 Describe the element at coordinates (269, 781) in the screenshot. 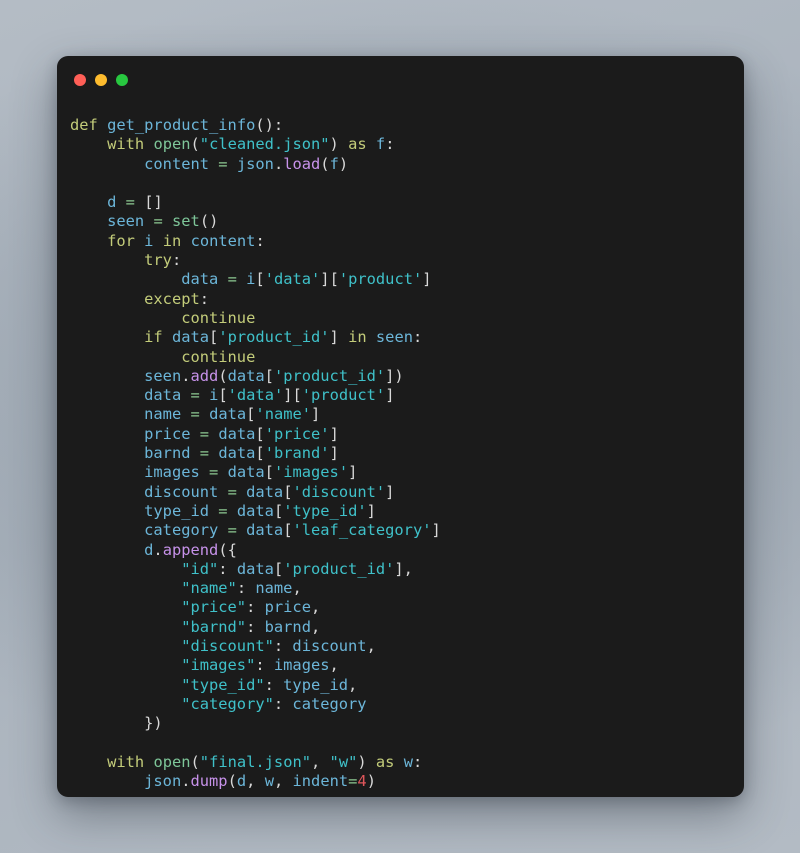

I see `code-token-identifier: w` at that location.